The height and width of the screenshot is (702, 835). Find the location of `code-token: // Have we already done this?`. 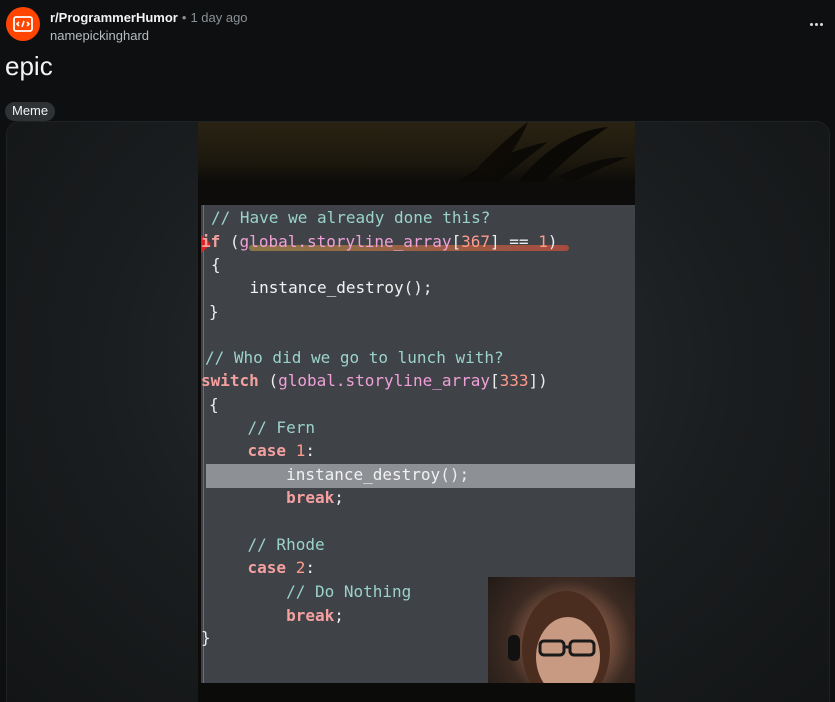

code-token: // Have we already done this? is located at coordinates (351, 217).